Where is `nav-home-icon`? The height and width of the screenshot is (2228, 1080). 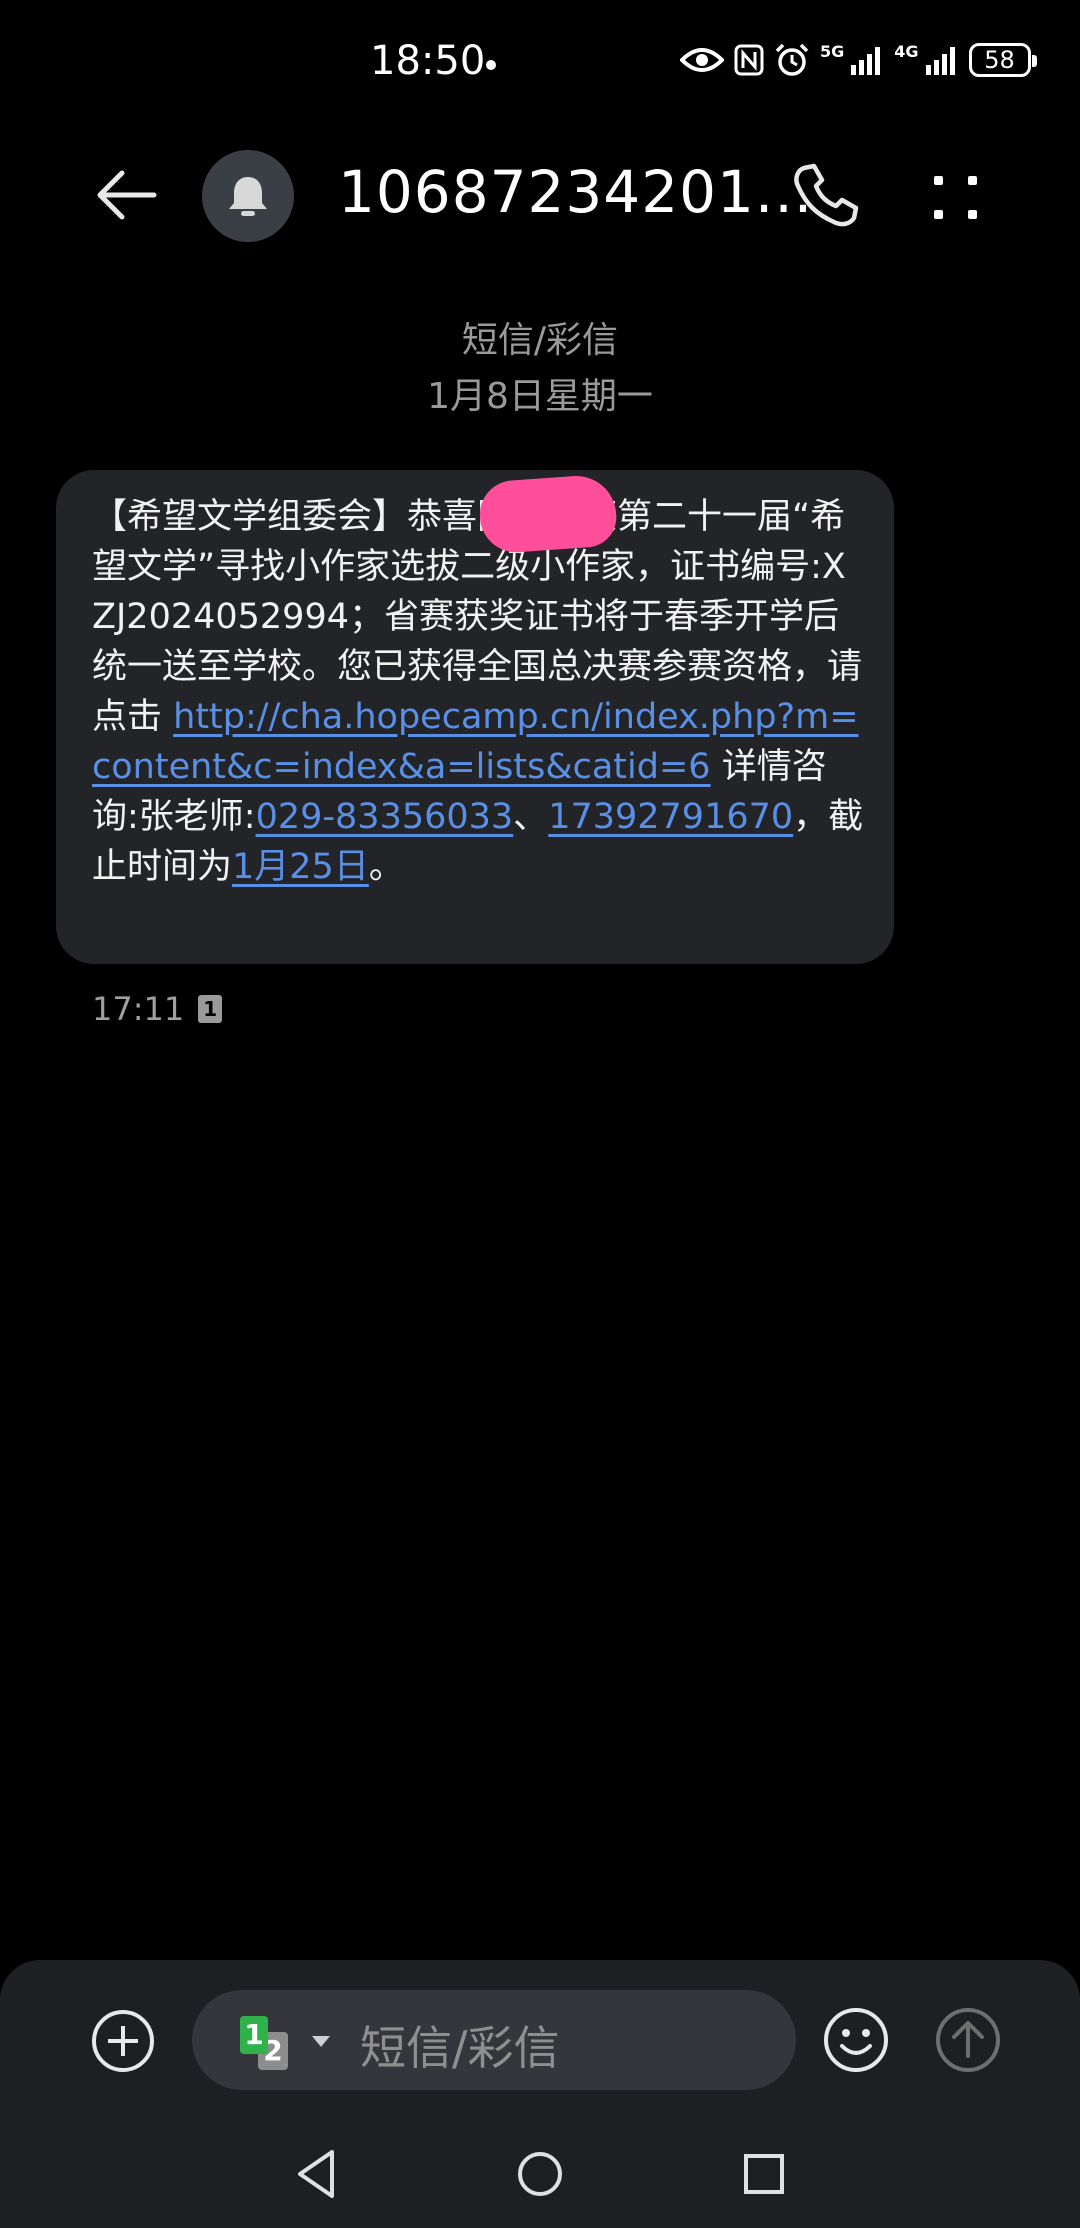
nav-home-icon is located at coordinates (540, 2174).